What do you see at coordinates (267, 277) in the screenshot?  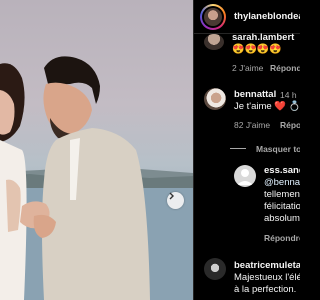 I see `comment-text-line: Majestueux l'élé` at bounding box center [267, 277].